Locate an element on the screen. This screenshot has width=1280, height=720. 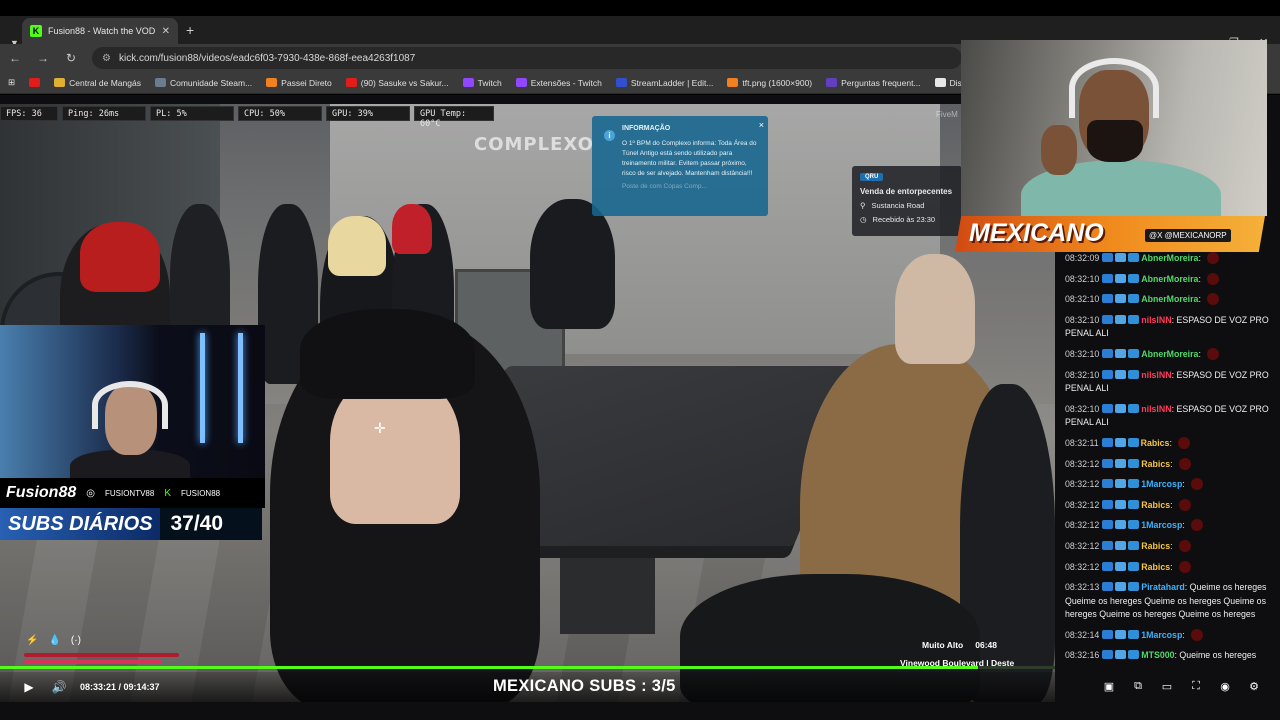
settings-gear-icon: ⚙ is located at coordinates (1254, 686).